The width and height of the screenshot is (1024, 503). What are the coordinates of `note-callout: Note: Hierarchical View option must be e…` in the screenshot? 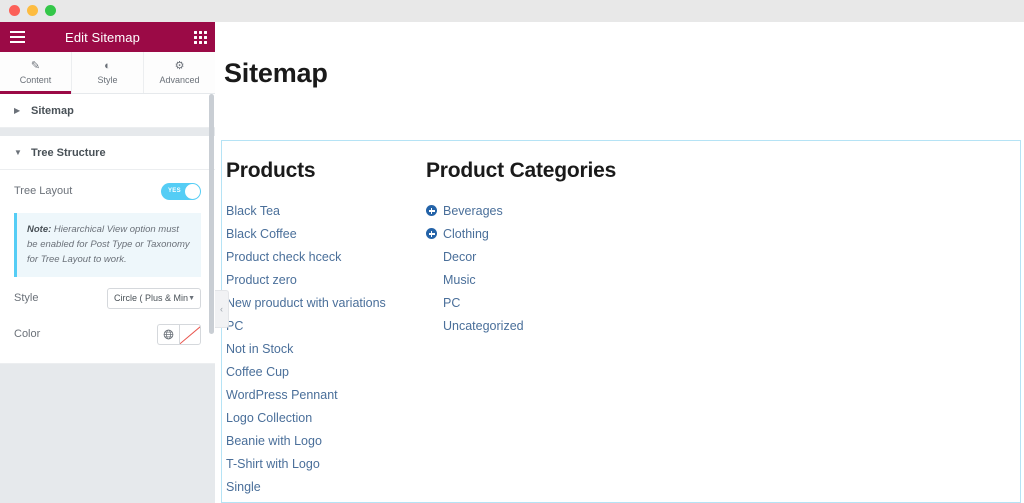 It's located at (107, 245).